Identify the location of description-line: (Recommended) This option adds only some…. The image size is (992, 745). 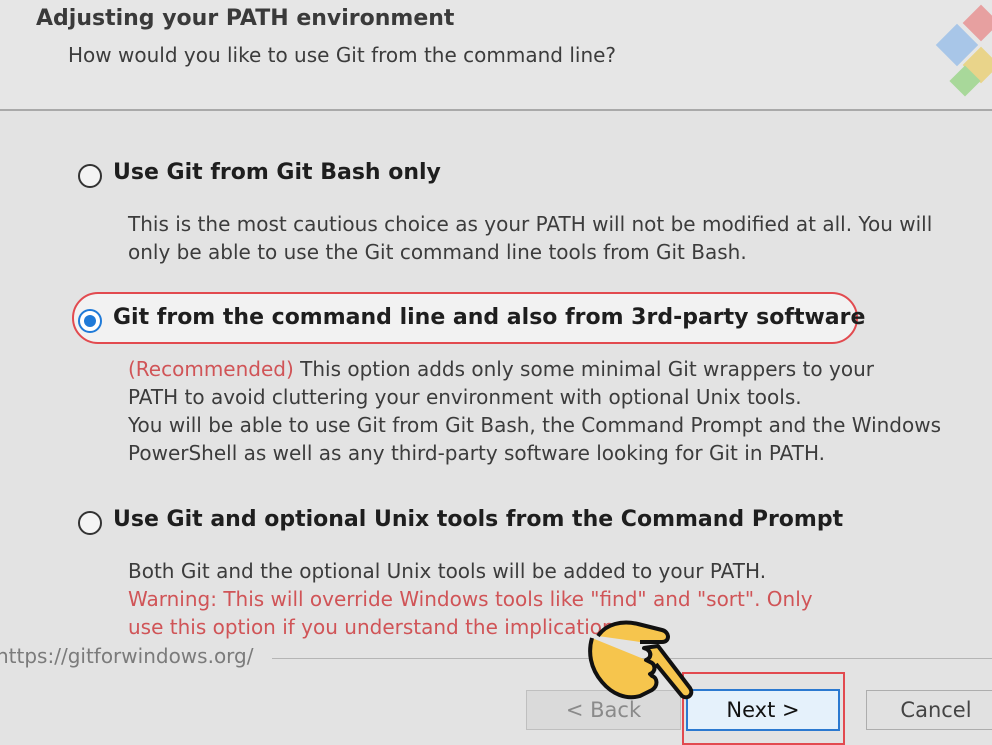
(534, 369).